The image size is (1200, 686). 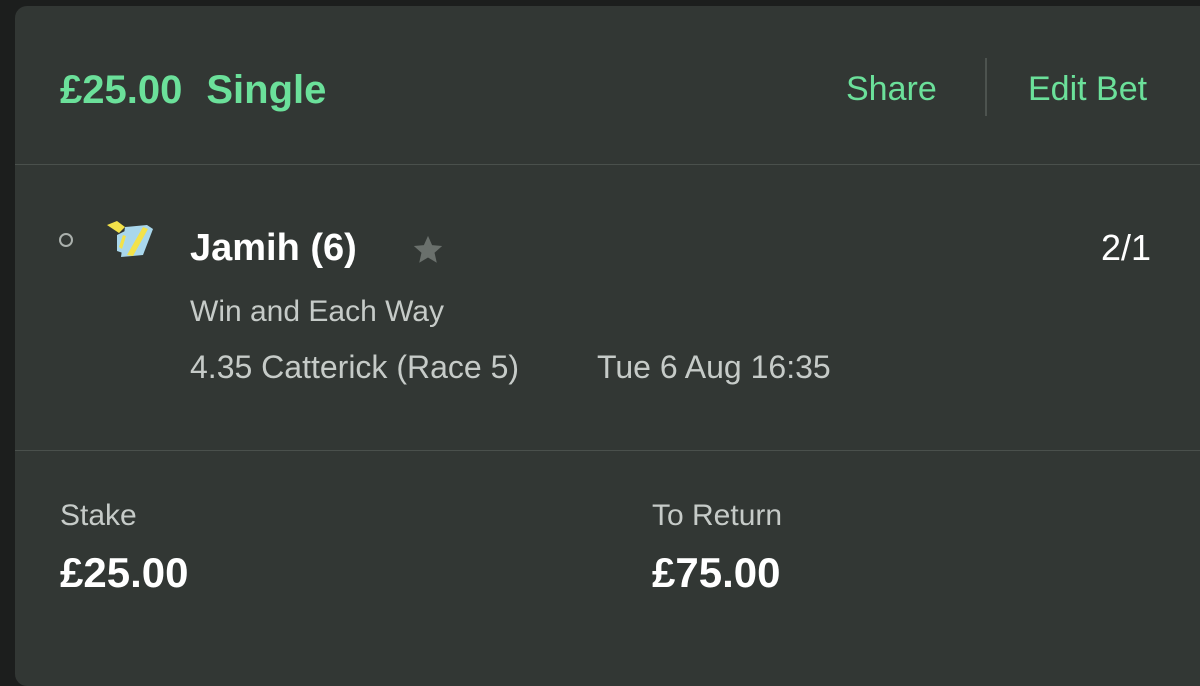 I want to click on bet-type: Single, so click(x=266, y=90).